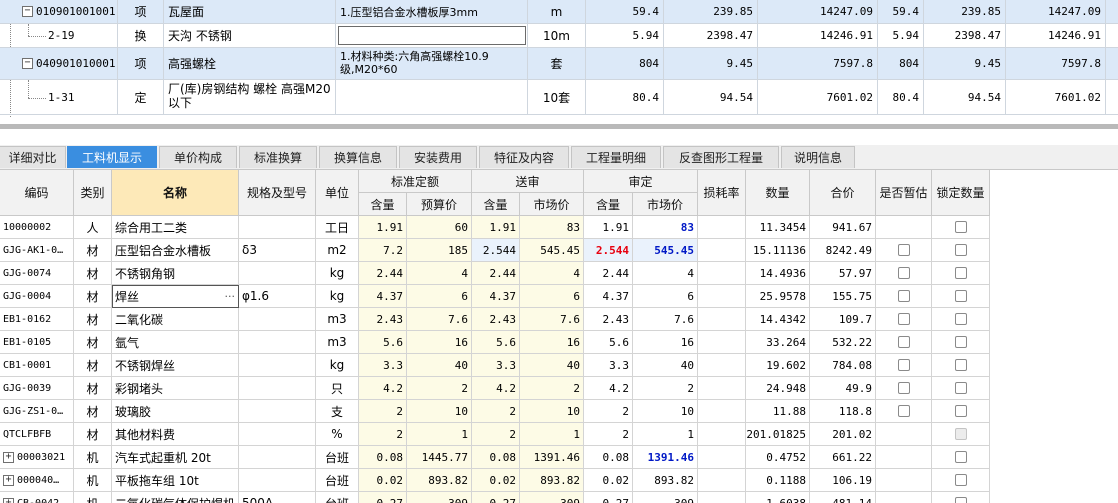 This screenshot has height=503, width=1118. I want to click on cell-std-qty: 2.43, so click(383, 319).